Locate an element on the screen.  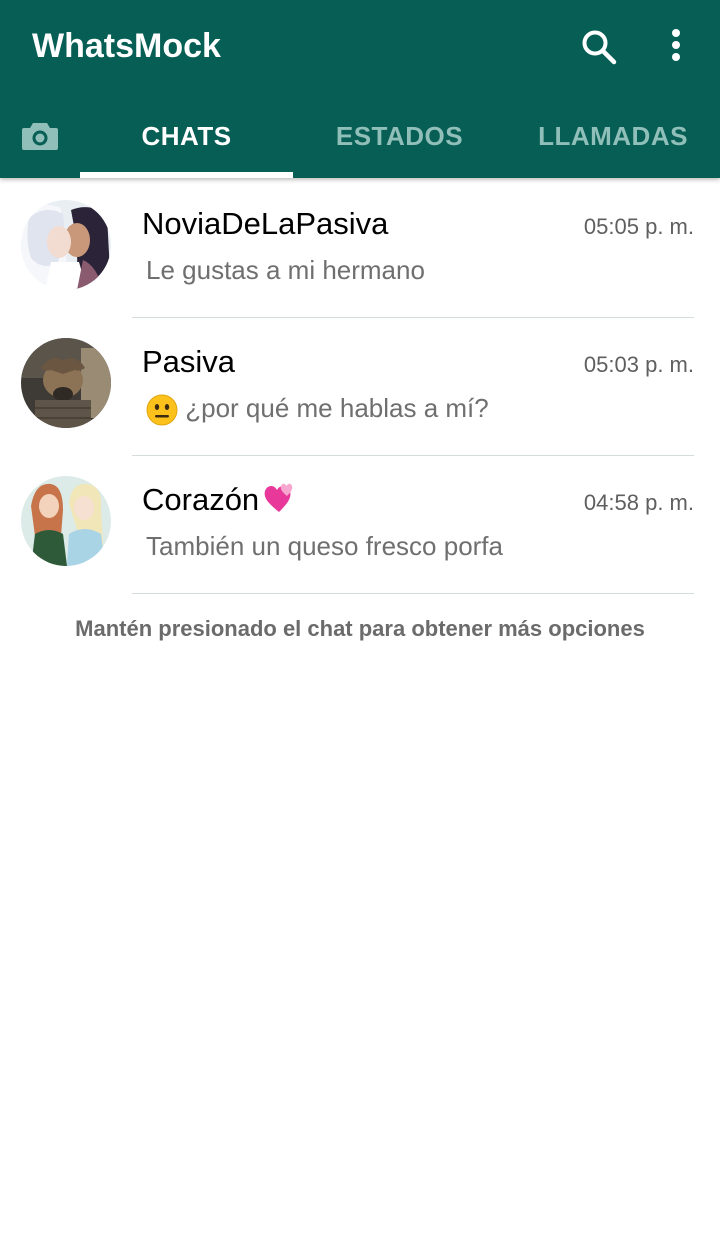
chat-last-message: Le gustas a mi hermano is located at coordinates (285, 270).